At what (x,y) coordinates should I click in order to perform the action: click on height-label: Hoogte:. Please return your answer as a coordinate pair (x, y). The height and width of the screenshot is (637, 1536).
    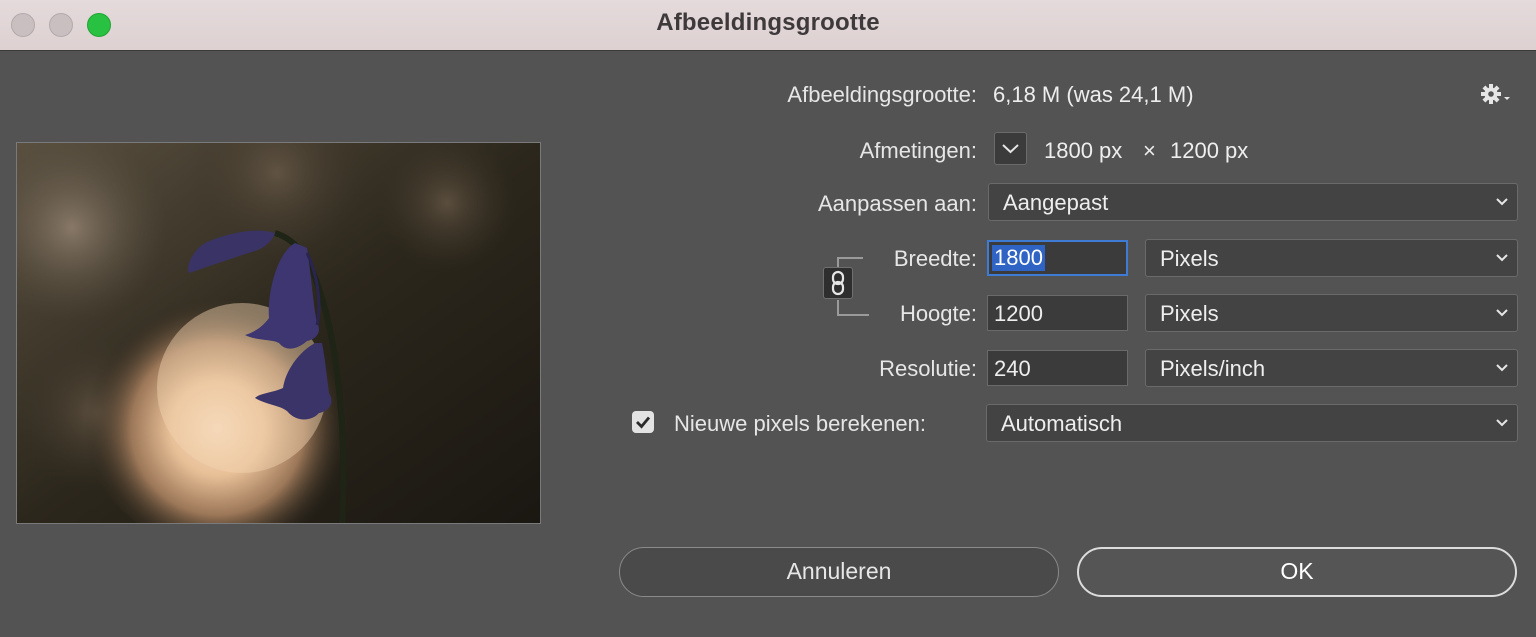
    Looking at the image, I should click on (938, 313).